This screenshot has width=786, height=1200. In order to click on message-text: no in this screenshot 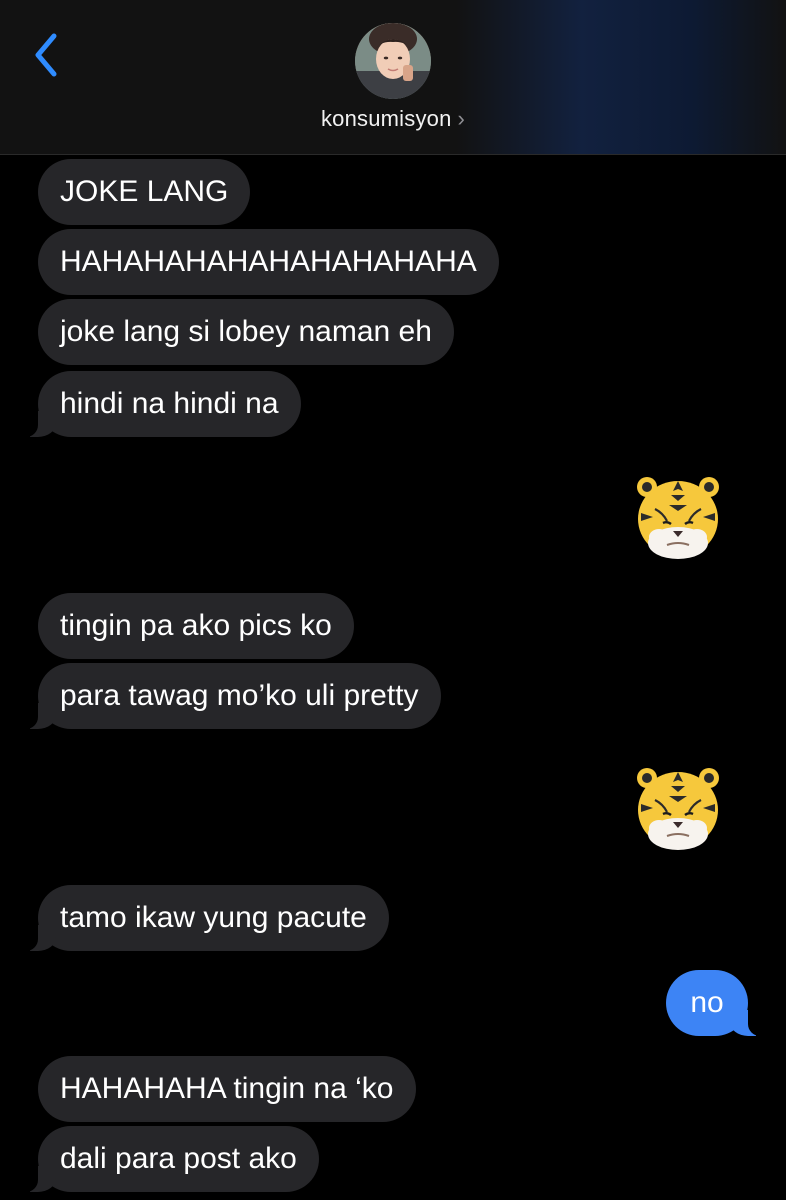, I will do `click(707, 1002)`.